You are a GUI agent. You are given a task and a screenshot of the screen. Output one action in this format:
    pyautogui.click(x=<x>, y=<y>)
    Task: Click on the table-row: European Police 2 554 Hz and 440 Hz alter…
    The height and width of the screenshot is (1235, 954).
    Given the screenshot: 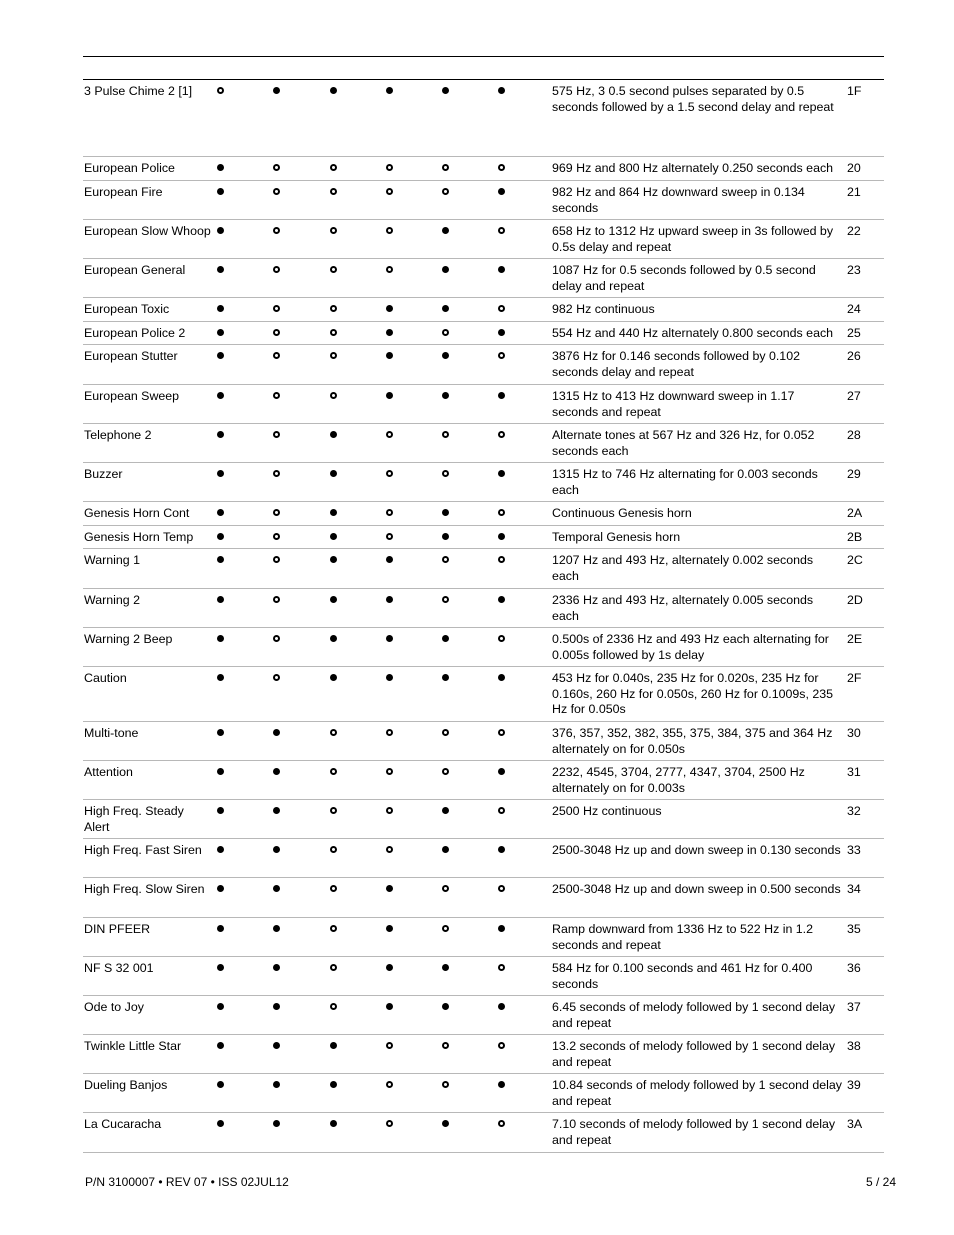 What is the action you would take?
    pyautogui.click(x=483, y=333)
    